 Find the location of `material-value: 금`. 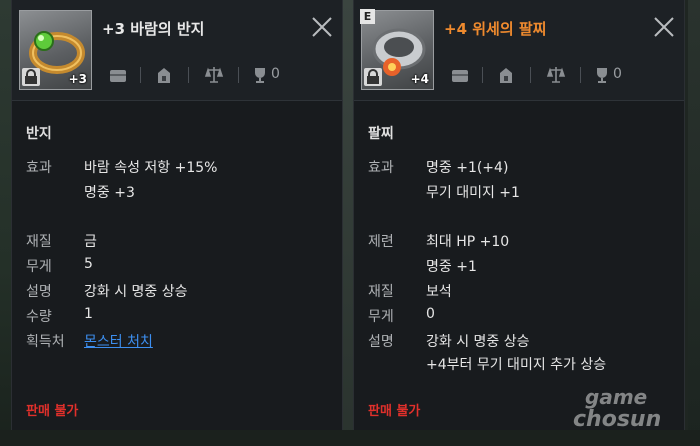

material-value: 금 is located at coordinates (90, 242).